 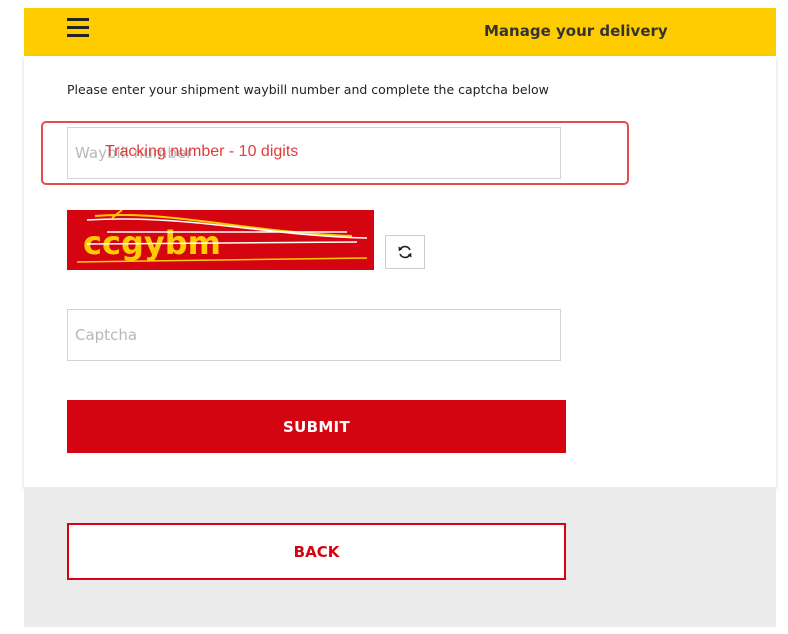 I want to click on submit-button: SUBMIT, so click(x=316, y=426).